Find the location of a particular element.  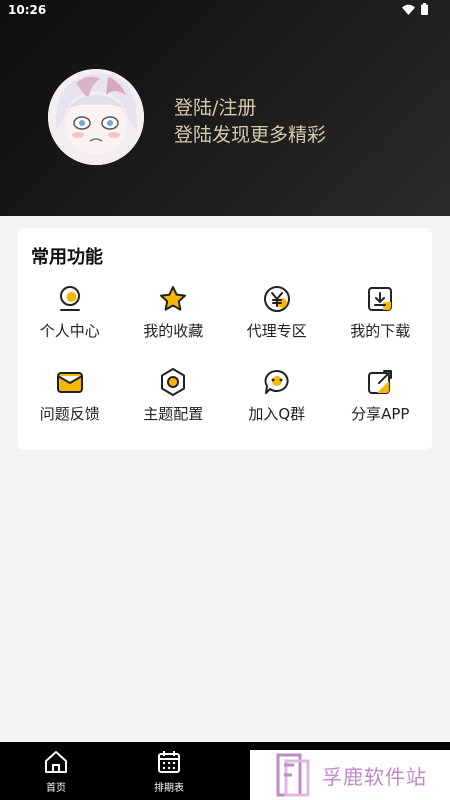

watermark-text: 孚鹿软件站 is located at coordinates (374, 776).